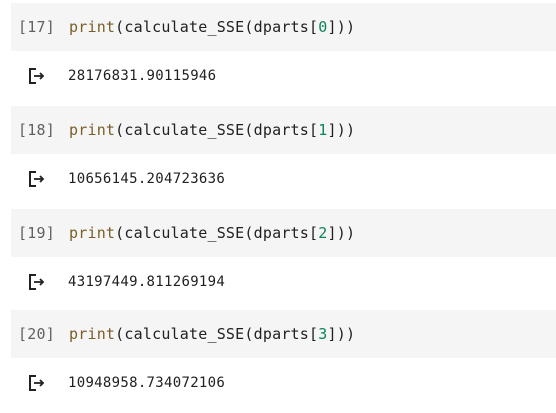 The image size is (556, 413). Describe the element at coordinates (147, 383) in the screenshot. I see `cell-output-text: 10948958.734072106` at that location.